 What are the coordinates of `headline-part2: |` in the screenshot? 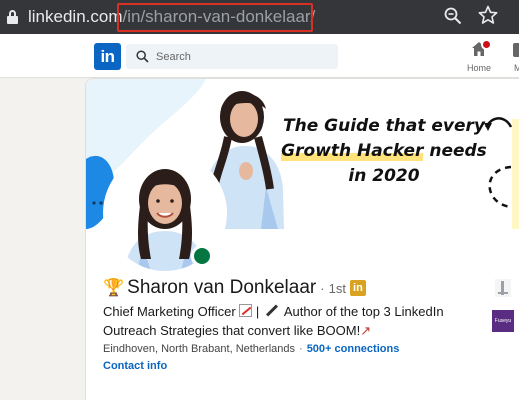 It's located at (257, 311).